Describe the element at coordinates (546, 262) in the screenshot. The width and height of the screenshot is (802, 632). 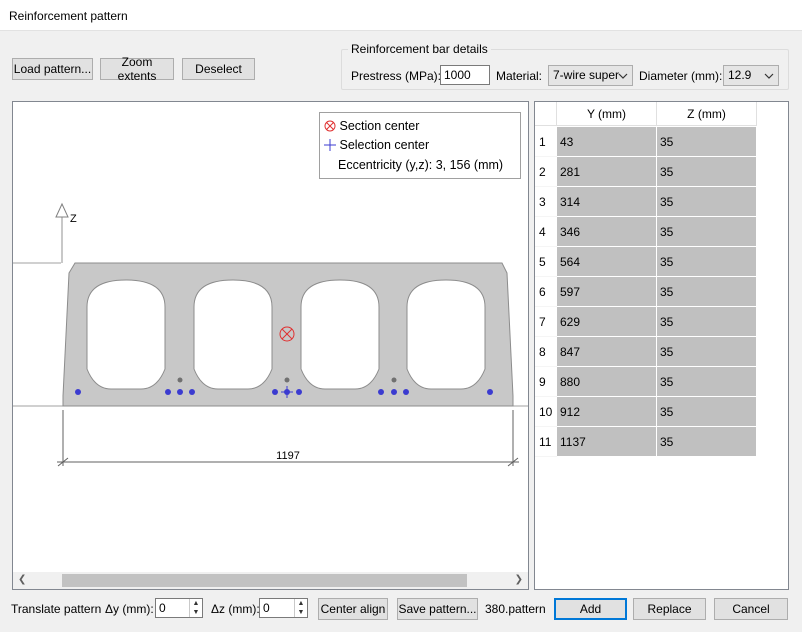
I see `row-header: 5` at that location.